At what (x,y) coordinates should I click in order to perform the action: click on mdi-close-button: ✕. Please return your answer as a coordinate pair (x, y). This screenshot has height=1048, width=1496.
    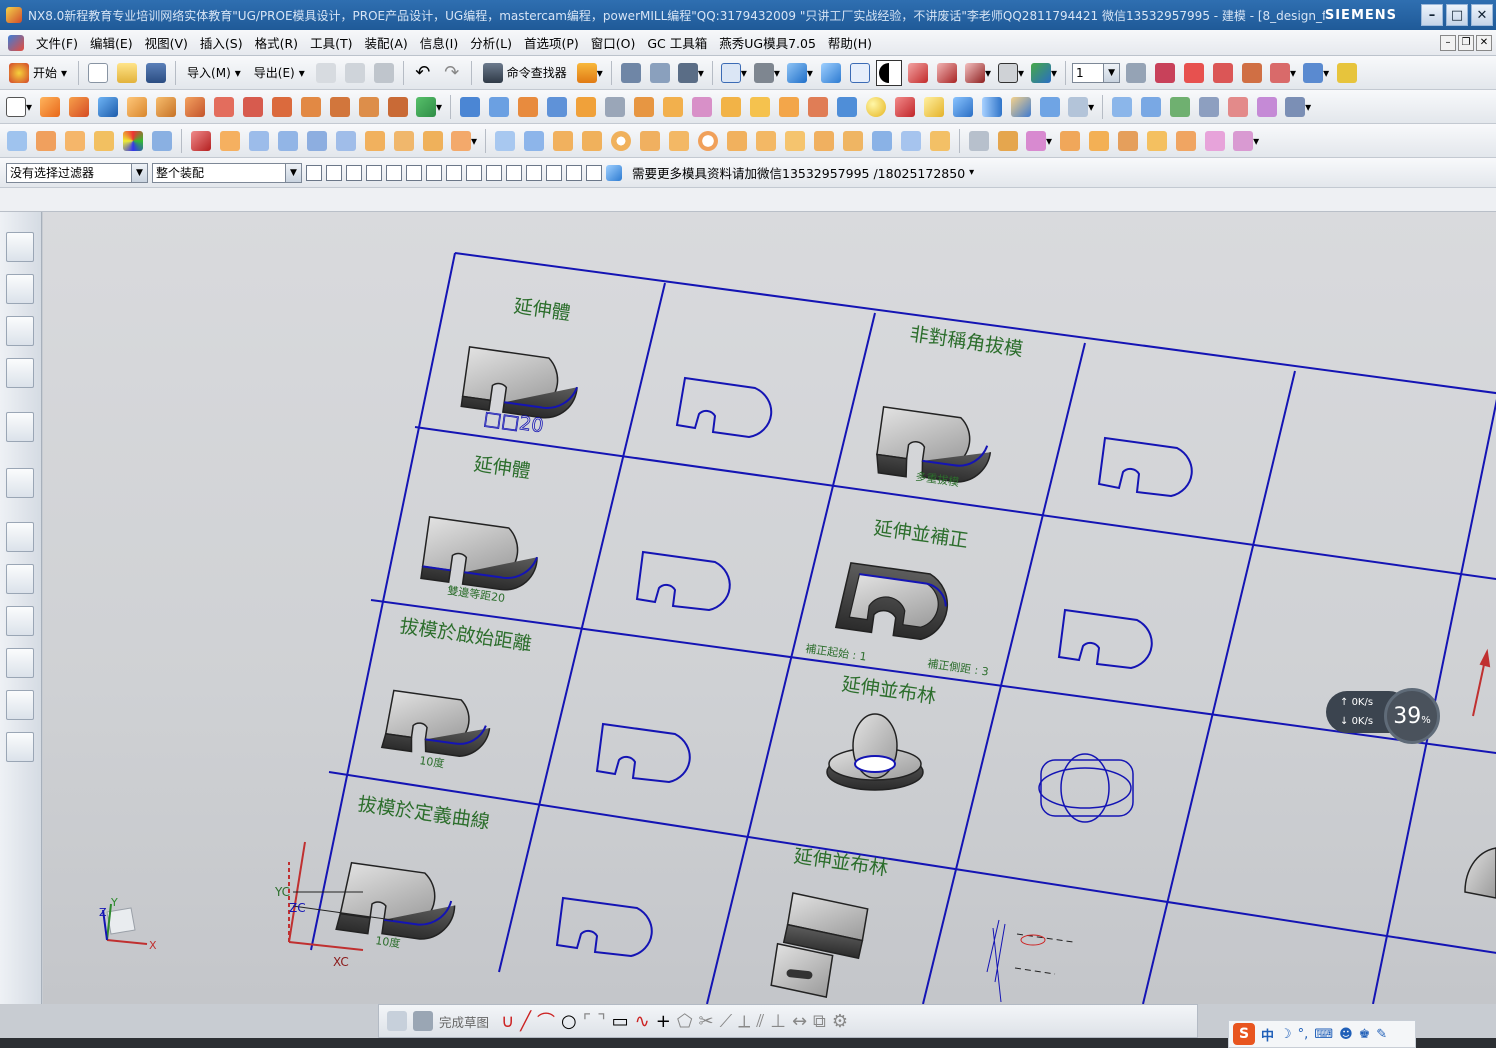
    Looking at the image, I should click on (1484, 42).